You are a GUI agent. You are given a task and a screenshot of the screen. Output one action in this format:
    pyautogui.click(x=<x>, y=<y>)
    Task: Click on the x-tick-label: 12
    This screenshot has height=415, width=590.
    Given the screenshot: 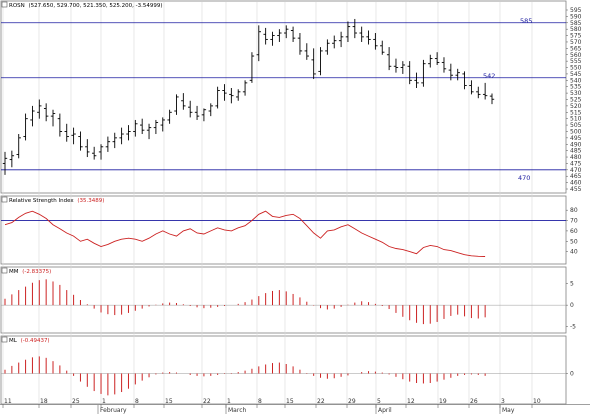 What is the action you would take?
    pyautogui.click(x=411, y=401)
    